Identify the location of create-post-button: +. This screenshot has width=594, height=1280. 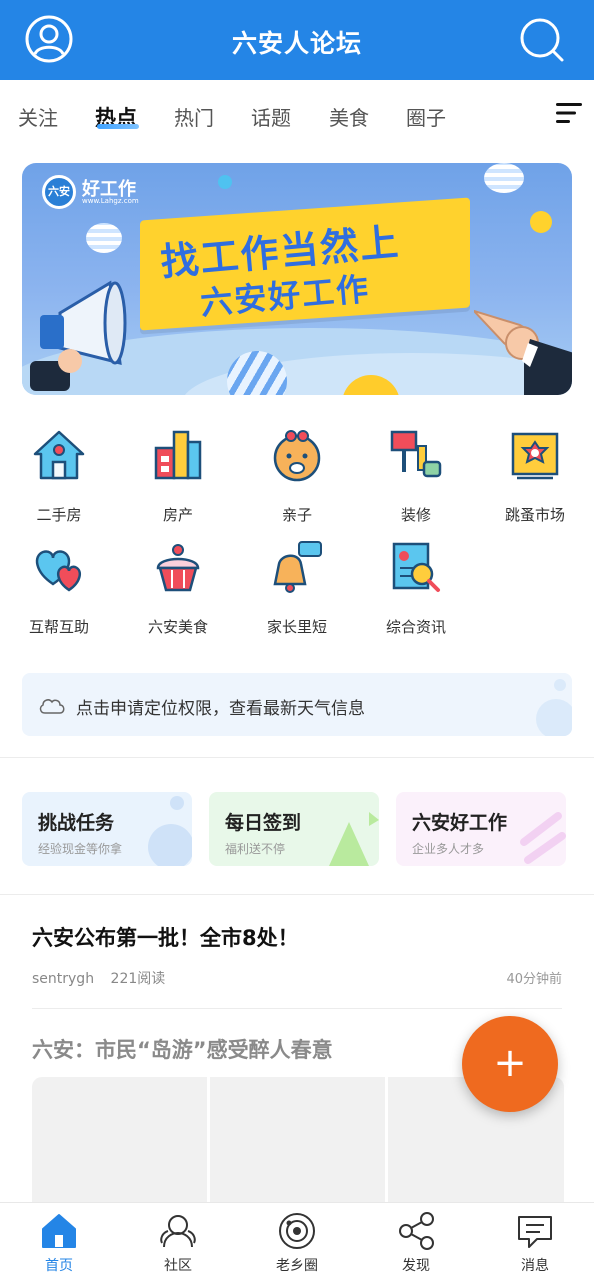
(510, 1064).